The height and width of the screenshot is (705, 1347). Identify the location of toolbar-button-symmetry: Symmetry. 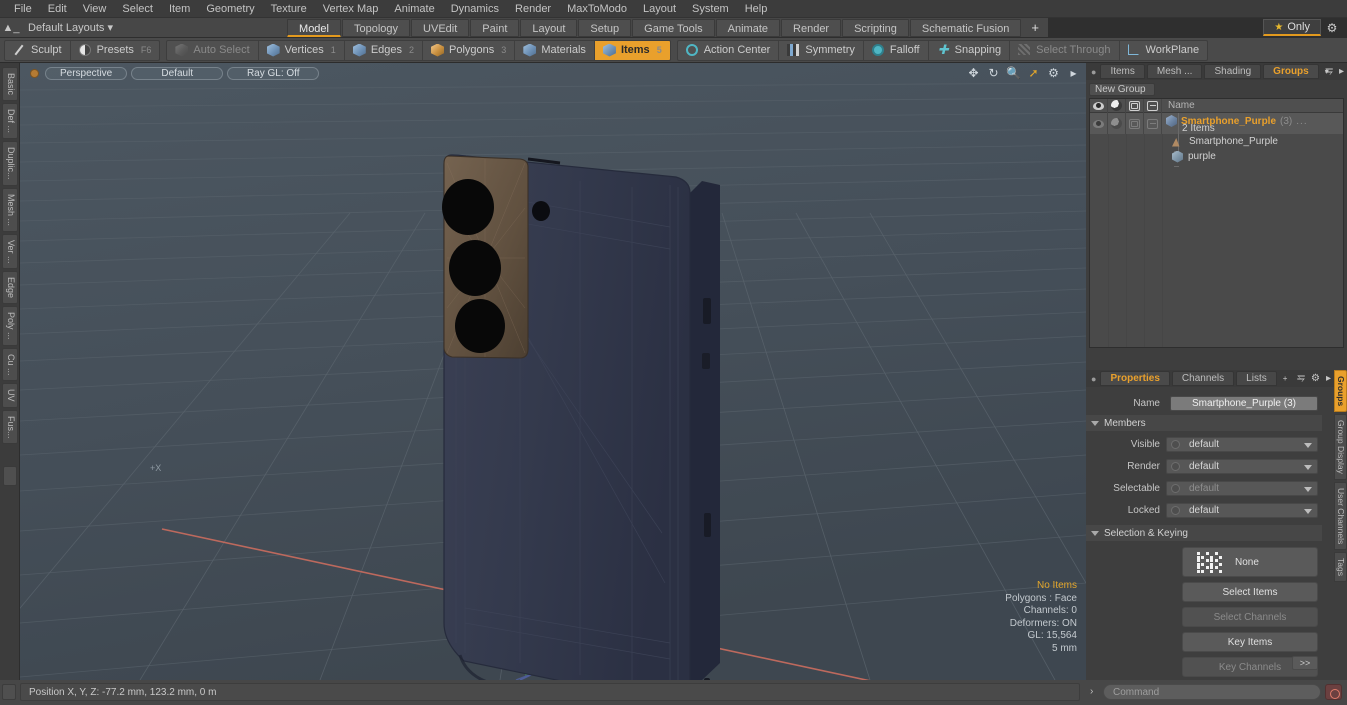
(820, 50).